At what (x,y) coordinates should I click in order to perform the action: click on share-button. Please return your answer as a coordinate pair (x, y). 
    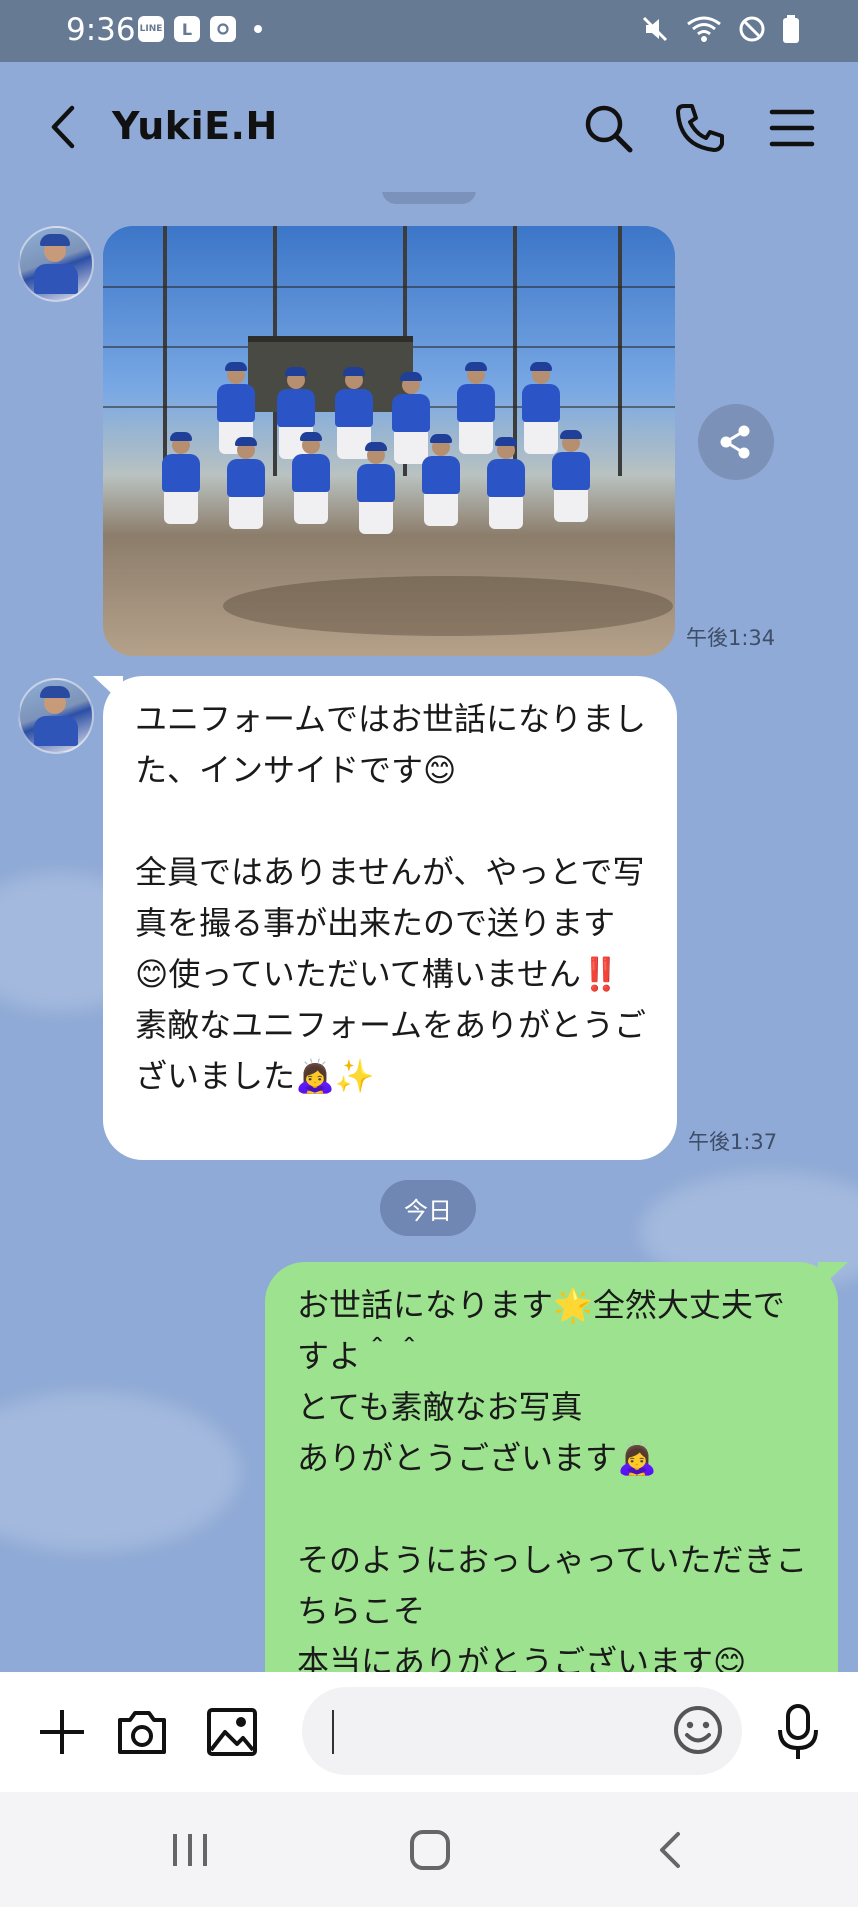
    Looking at the image, I should click on (736, 442).